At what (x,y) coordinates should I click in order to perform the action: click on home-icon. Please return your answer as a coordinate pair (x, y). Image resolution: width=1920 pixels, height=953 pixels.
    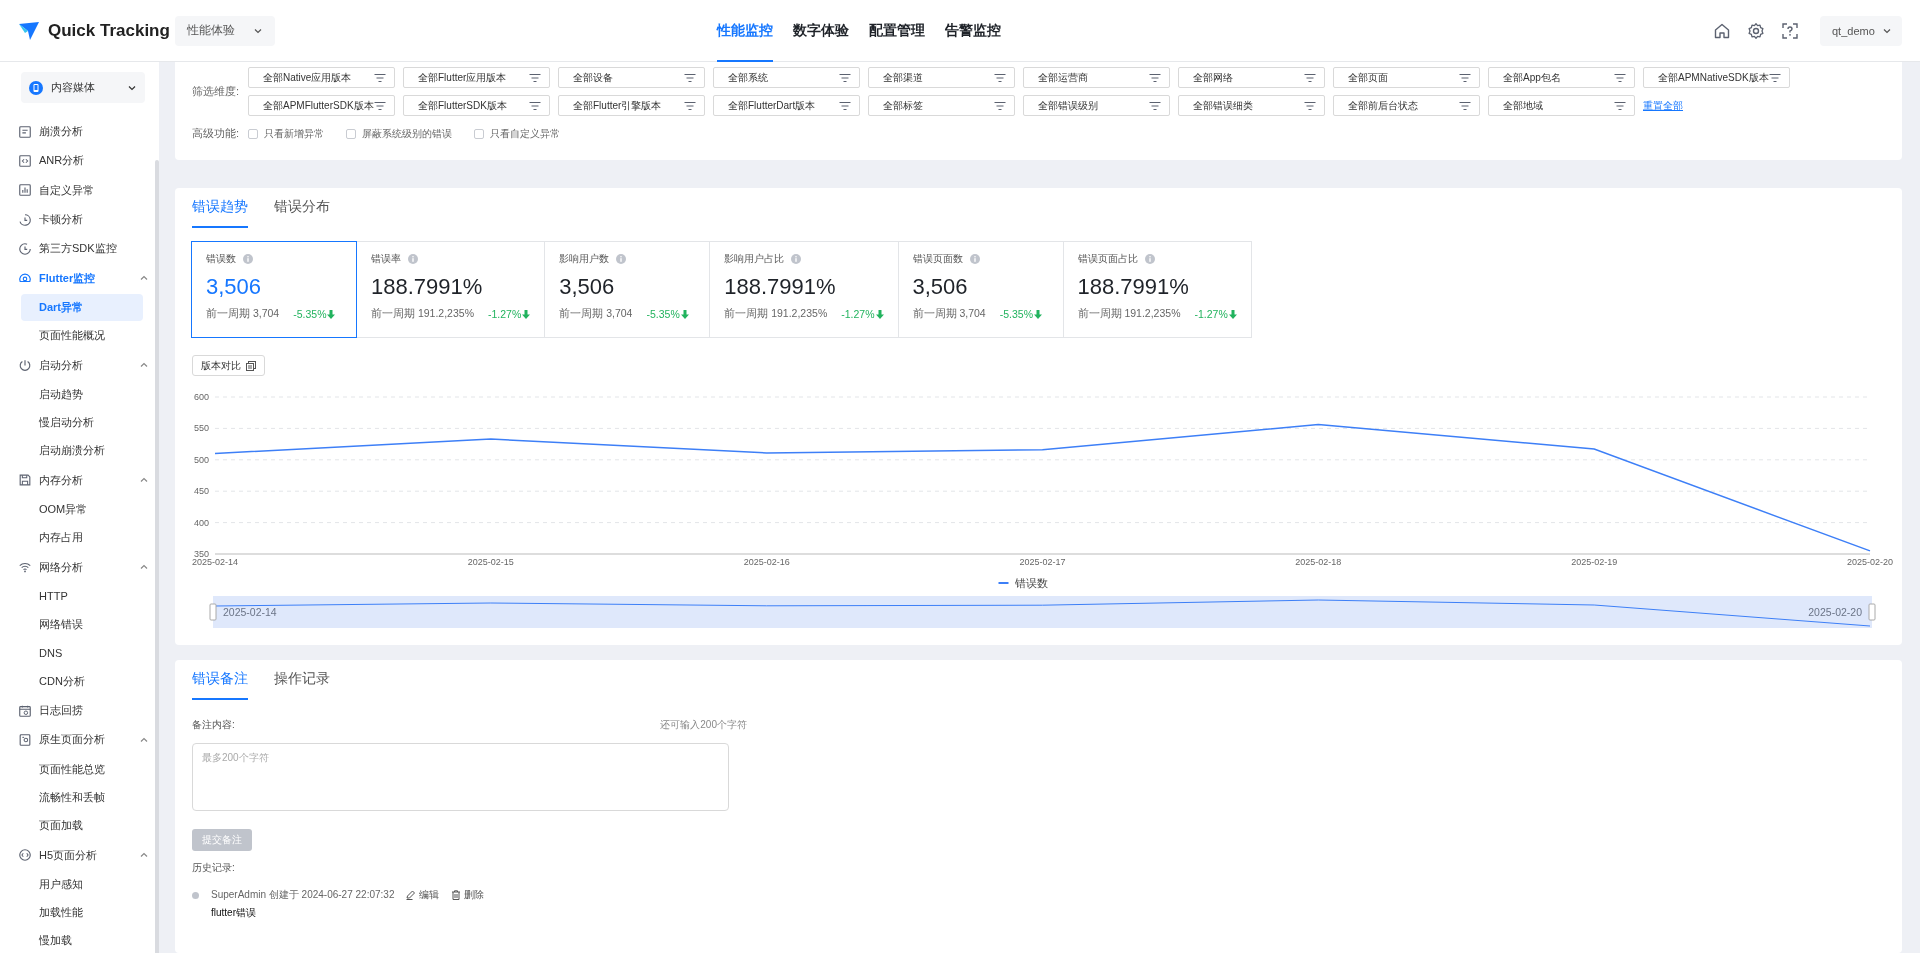
    Looking at the image, I should click on (1722, 30).